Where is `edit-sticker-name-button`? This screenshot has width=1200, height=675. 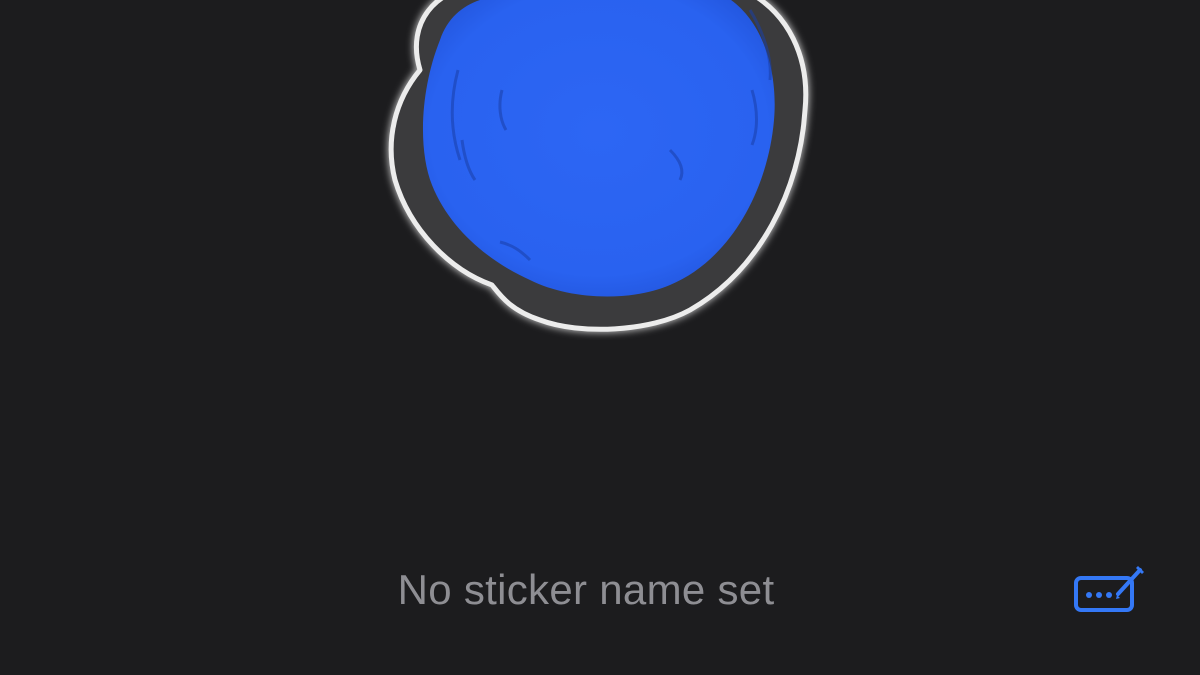
edit-sticker-name-button is located at coordinates (1110, 591).